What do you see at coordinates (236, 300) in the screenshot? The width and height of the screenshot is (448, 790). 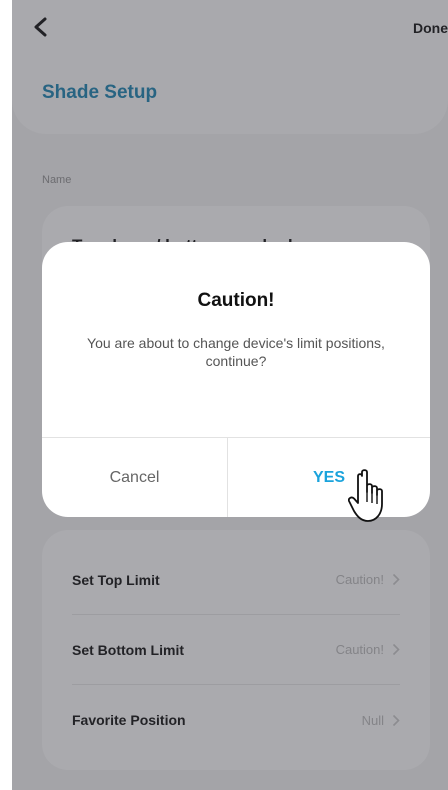 I see `dialog-title: Caution!` at bounding box center [236, 300].